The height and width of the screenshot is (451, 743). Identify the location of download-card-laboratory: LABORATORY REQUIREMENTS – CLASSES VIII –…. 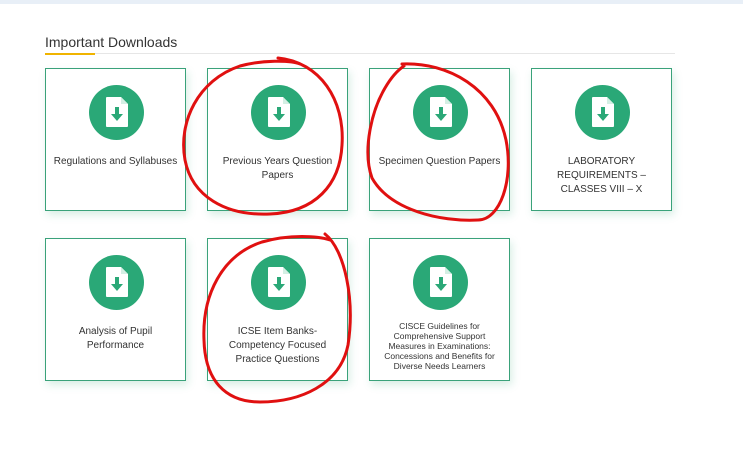
(601, 139).